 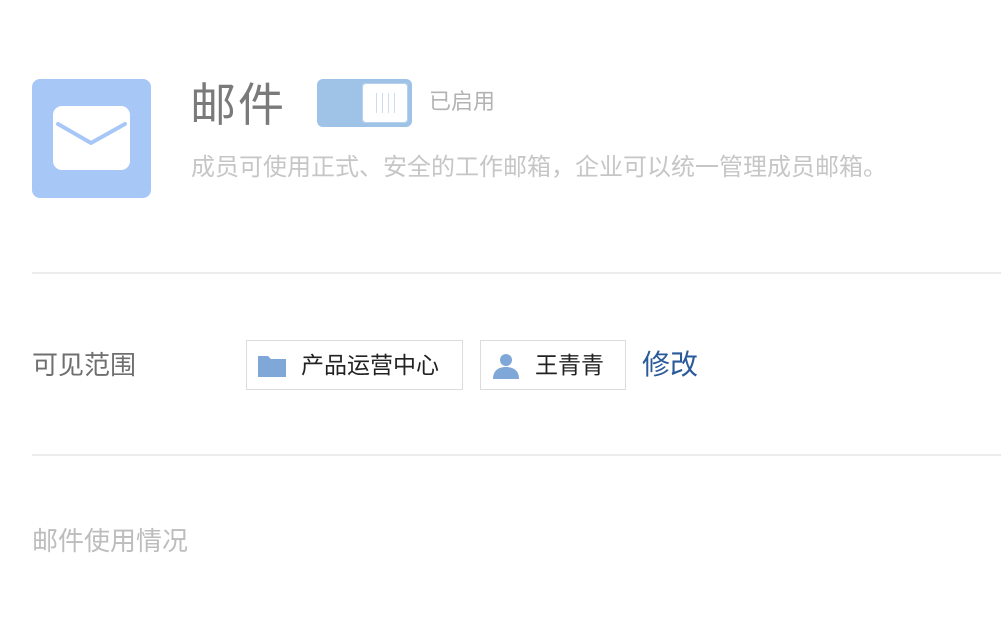 I want to click on toggle-knob, so click(x=385, y=103).